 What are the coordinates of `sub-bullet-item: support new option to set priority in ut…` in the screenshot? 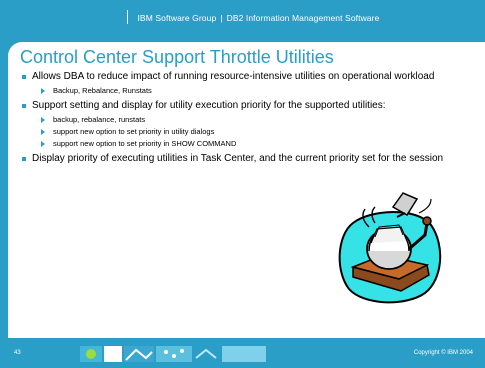 It's located at (249, 132).